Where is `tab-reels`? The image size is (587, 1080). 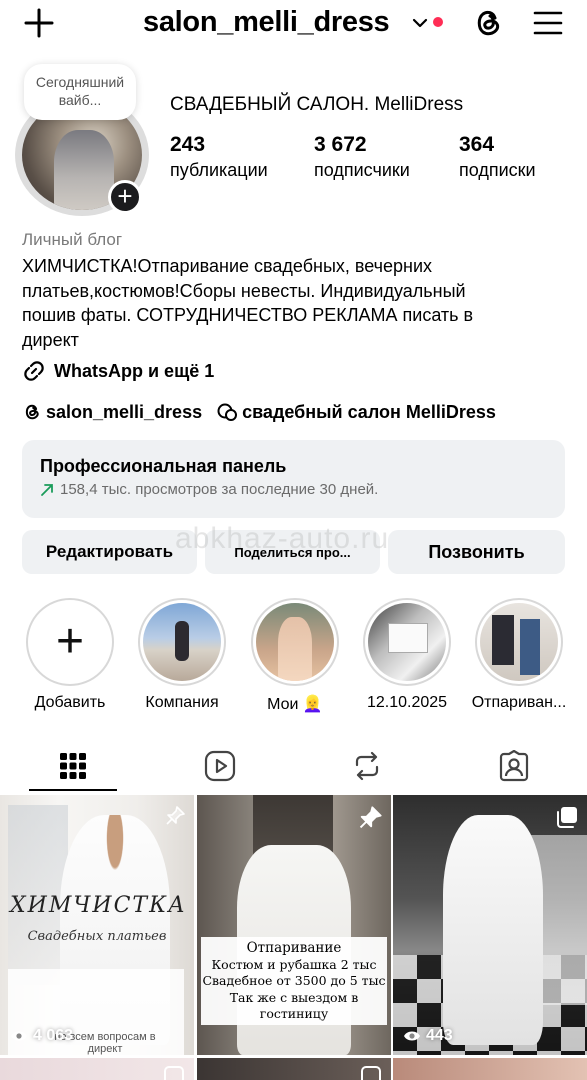
tab-reels is located at coordinates (220, 766).